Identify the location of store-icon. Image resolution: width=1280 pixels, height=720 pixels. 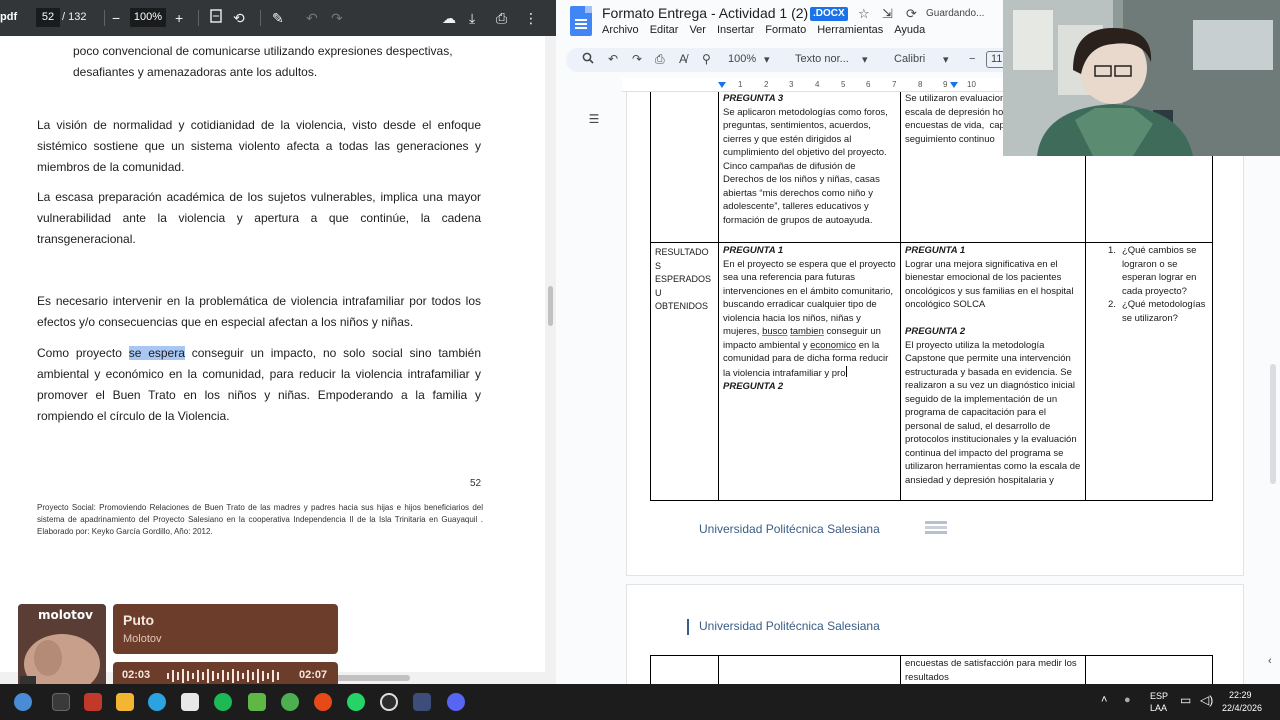
(190, 702).